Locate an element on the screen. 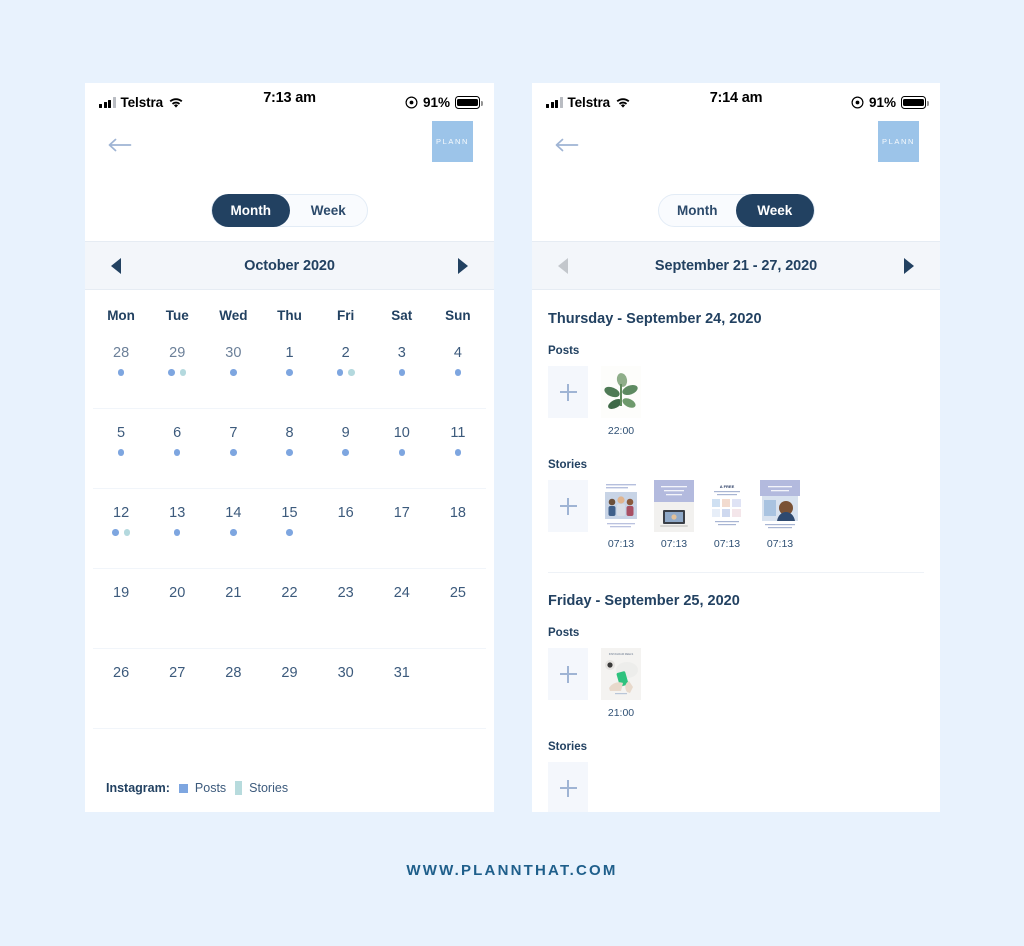  legend-label: Instagram: is located at coordinates (138, 788).